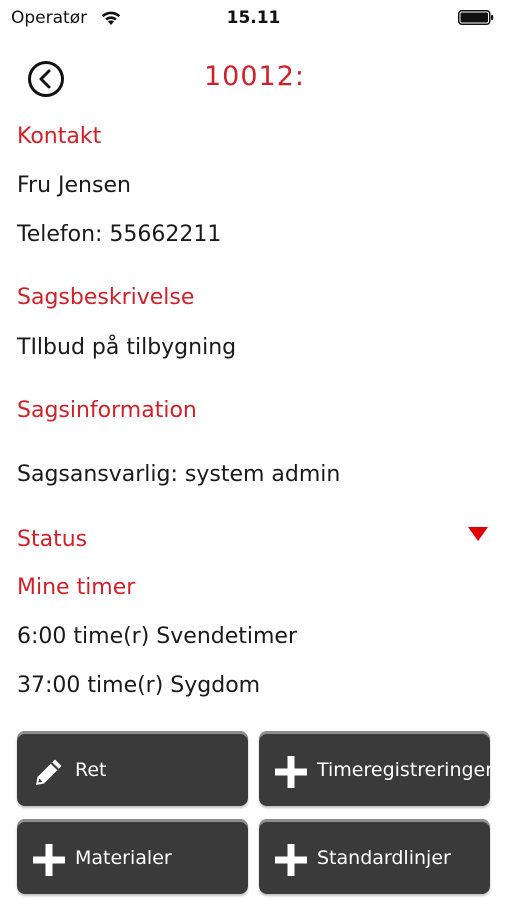  I want to click on edit-button: Ret, so click(132, 768).